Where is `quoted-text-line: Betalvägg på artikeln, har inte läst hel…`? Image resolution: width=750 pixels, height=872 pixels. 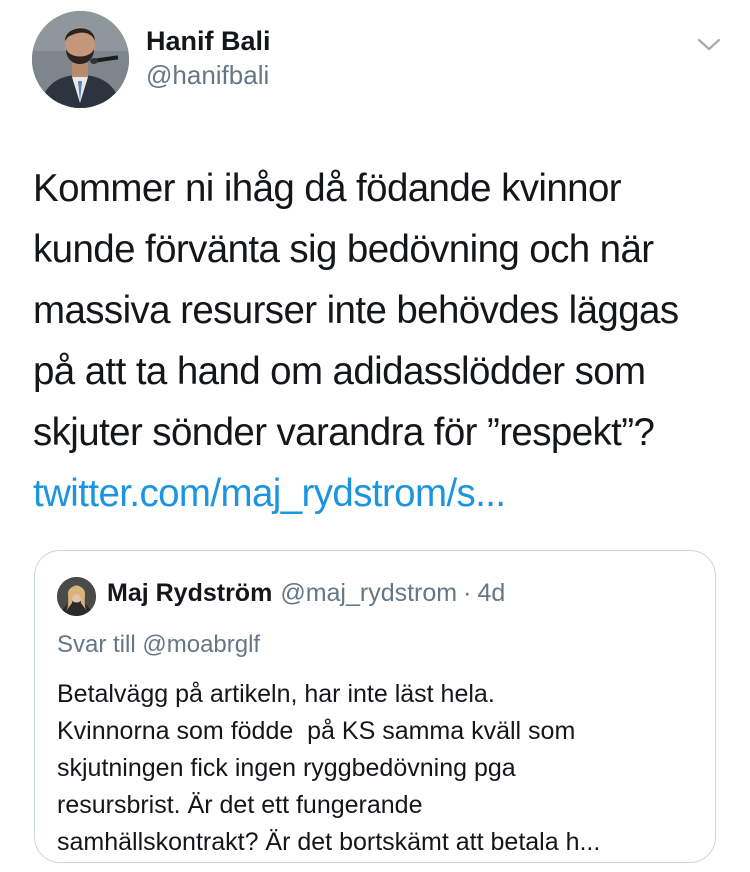 quoted-text-line: Betalvägg på artikeln, har inte läst hel… is located at coordinates (276, 694).